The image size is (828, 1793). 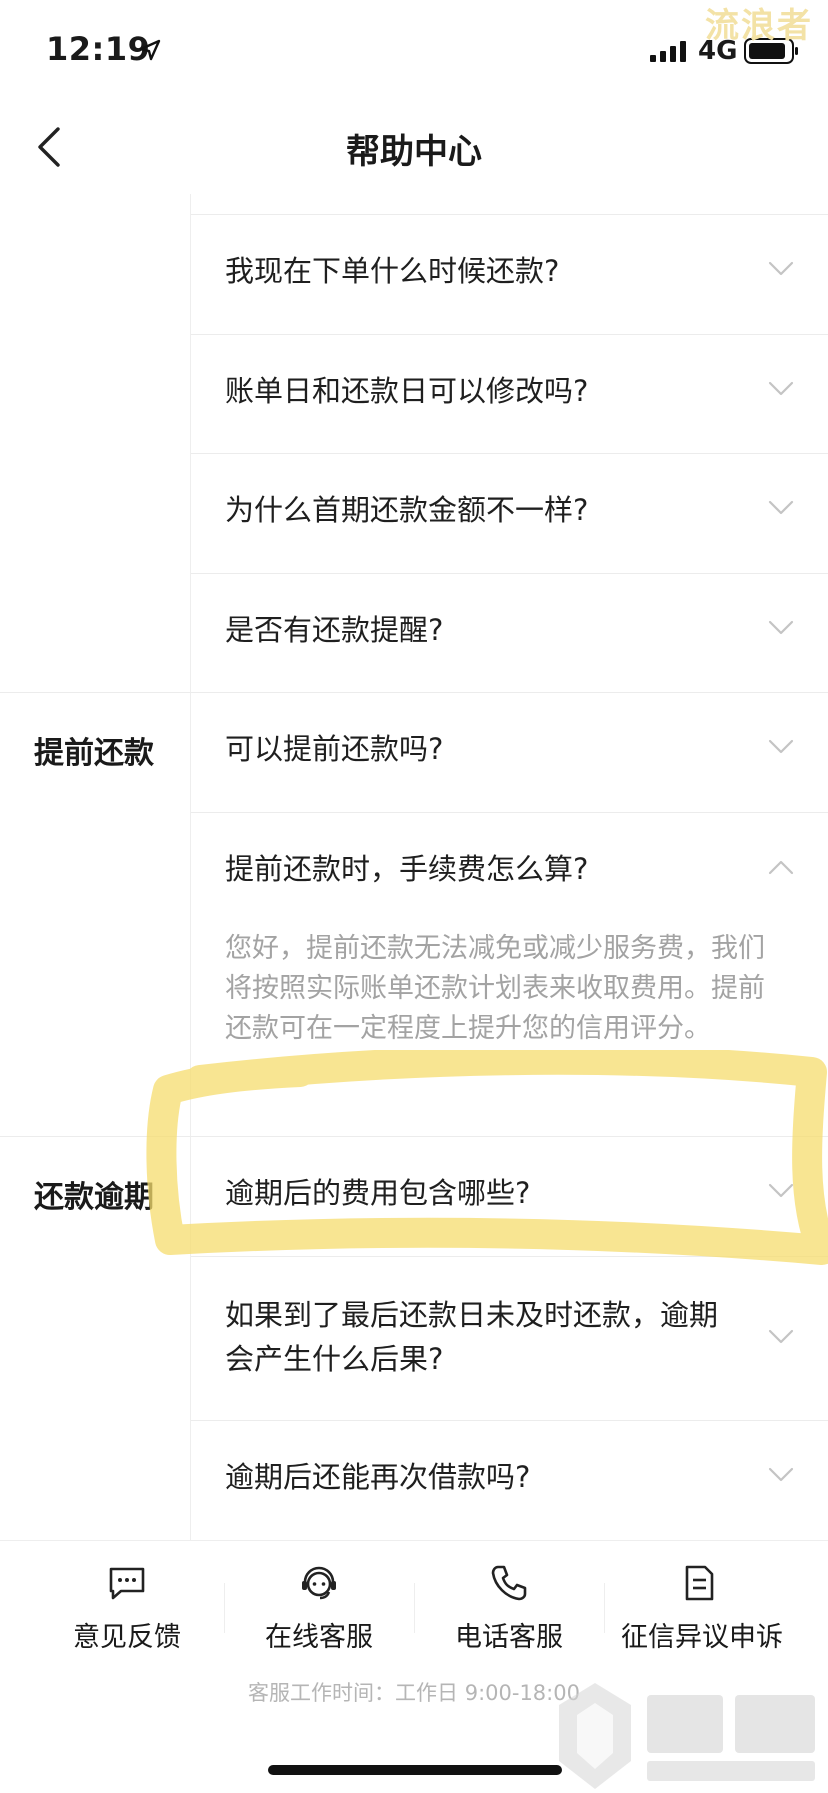 I want to click on category-label: 提前还款, so click(x=94, y=753).